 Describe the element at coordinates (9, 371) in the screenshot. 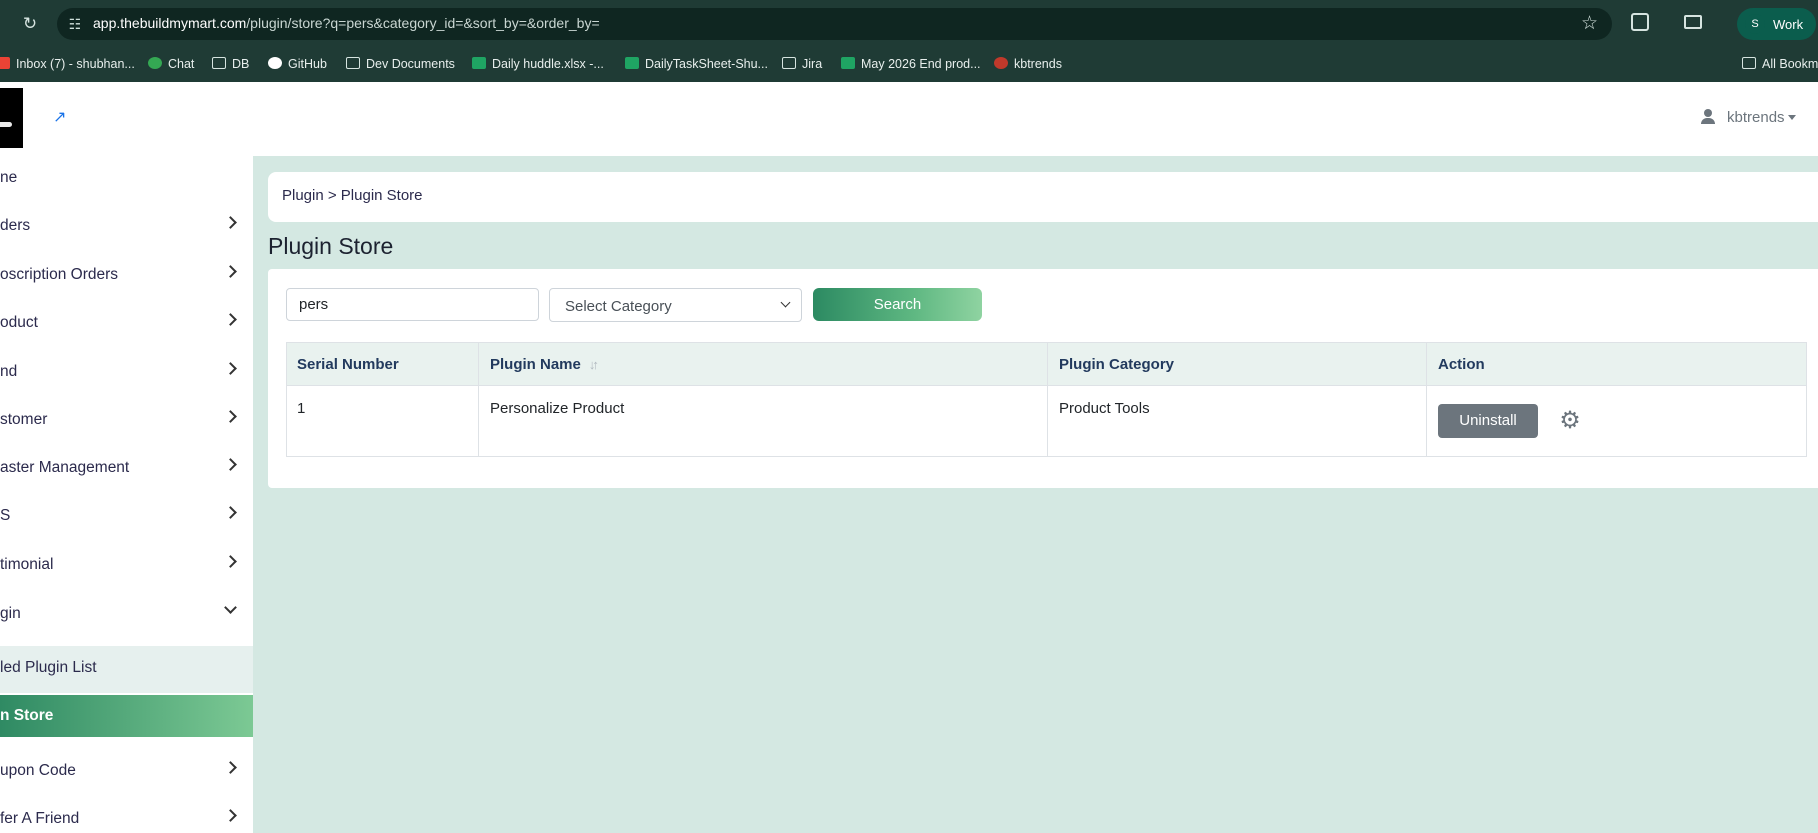

I see `sidebar-item-label: nd` at that location.